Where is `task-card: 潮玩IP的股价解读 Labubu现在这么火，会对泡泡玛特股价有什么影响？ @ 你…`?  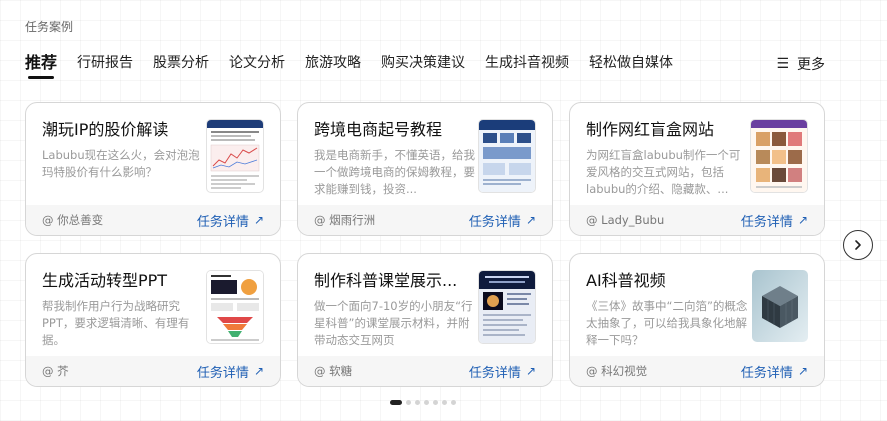
task-card: 潮玩IP的股价解读 Labubu现在这么火，会对泡泡玛特股价有什么影响？ @ 你… is located at coordinates (153, 169).